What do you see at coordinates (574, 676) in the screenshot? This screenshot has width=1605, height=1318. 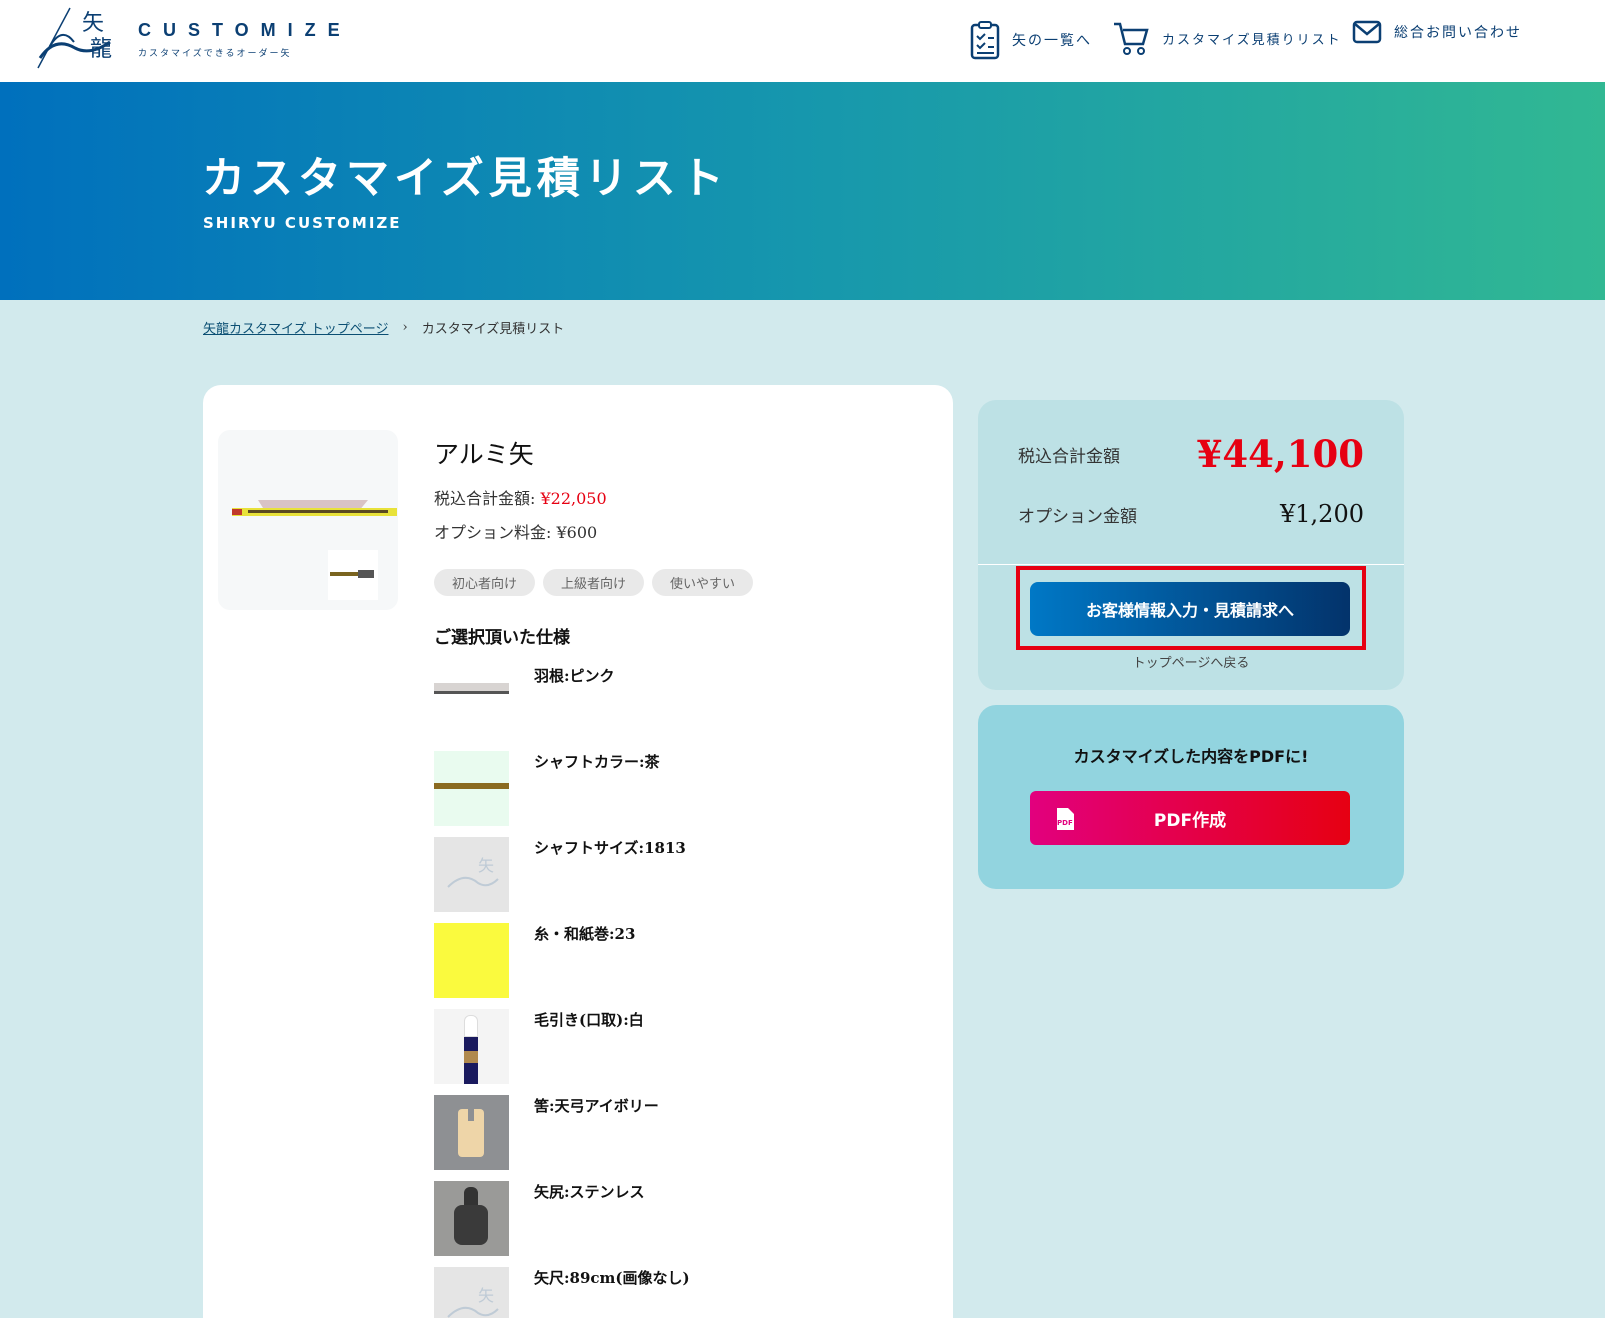 I see `spec-label: 羽根:ピンク` at bounding box center [574, 676].